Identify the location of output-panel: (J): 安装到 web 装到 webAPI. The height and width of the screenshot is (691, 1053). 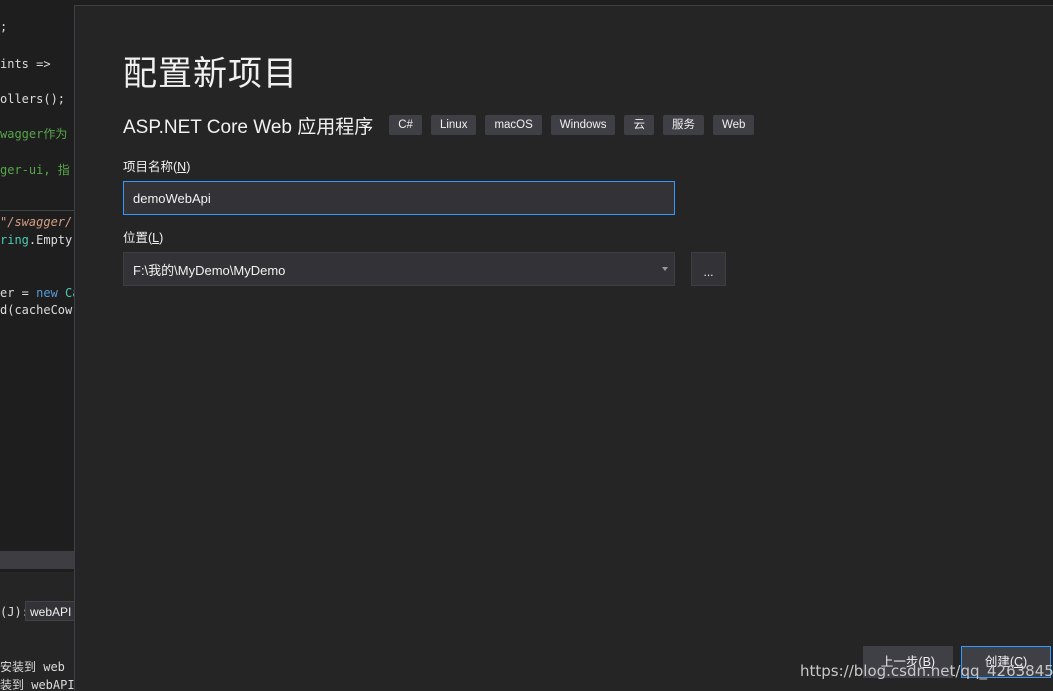
(37, 631).